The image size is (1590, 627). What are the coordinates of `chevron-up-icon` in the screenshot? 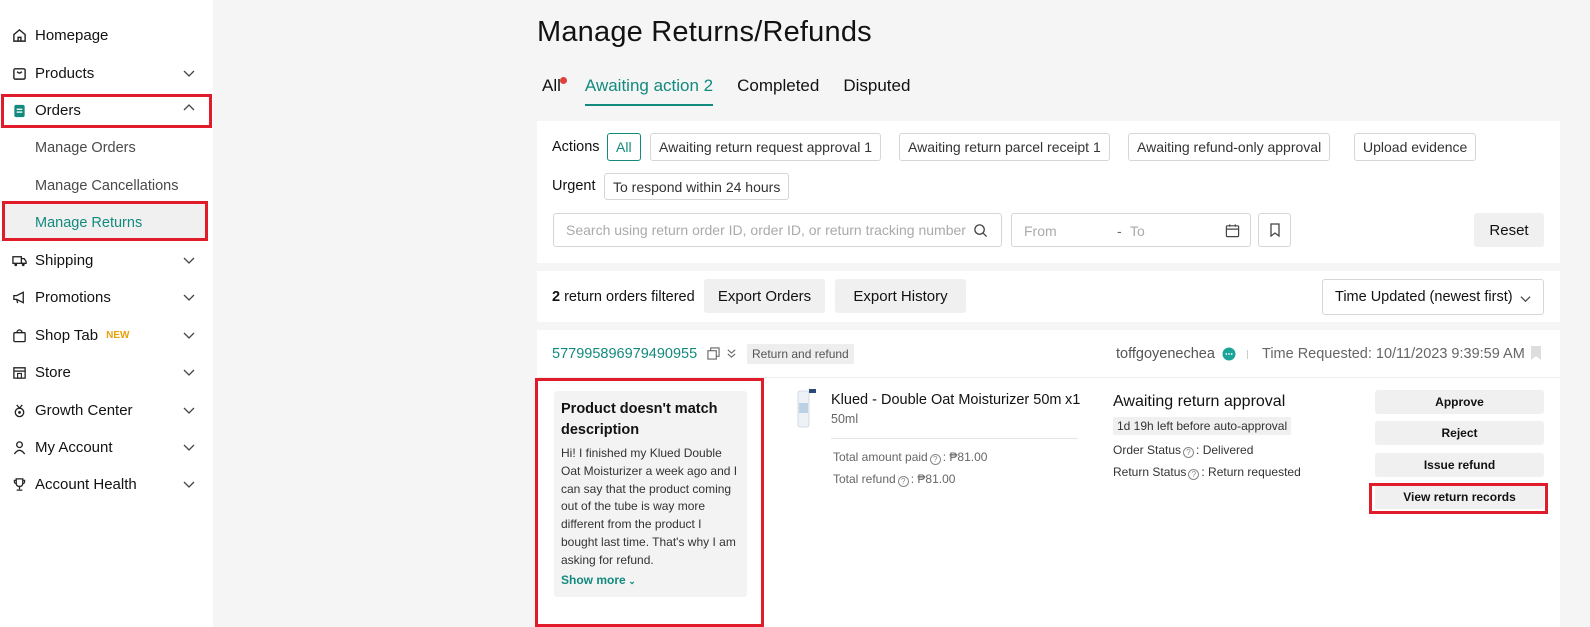 It's located at (189, 107).